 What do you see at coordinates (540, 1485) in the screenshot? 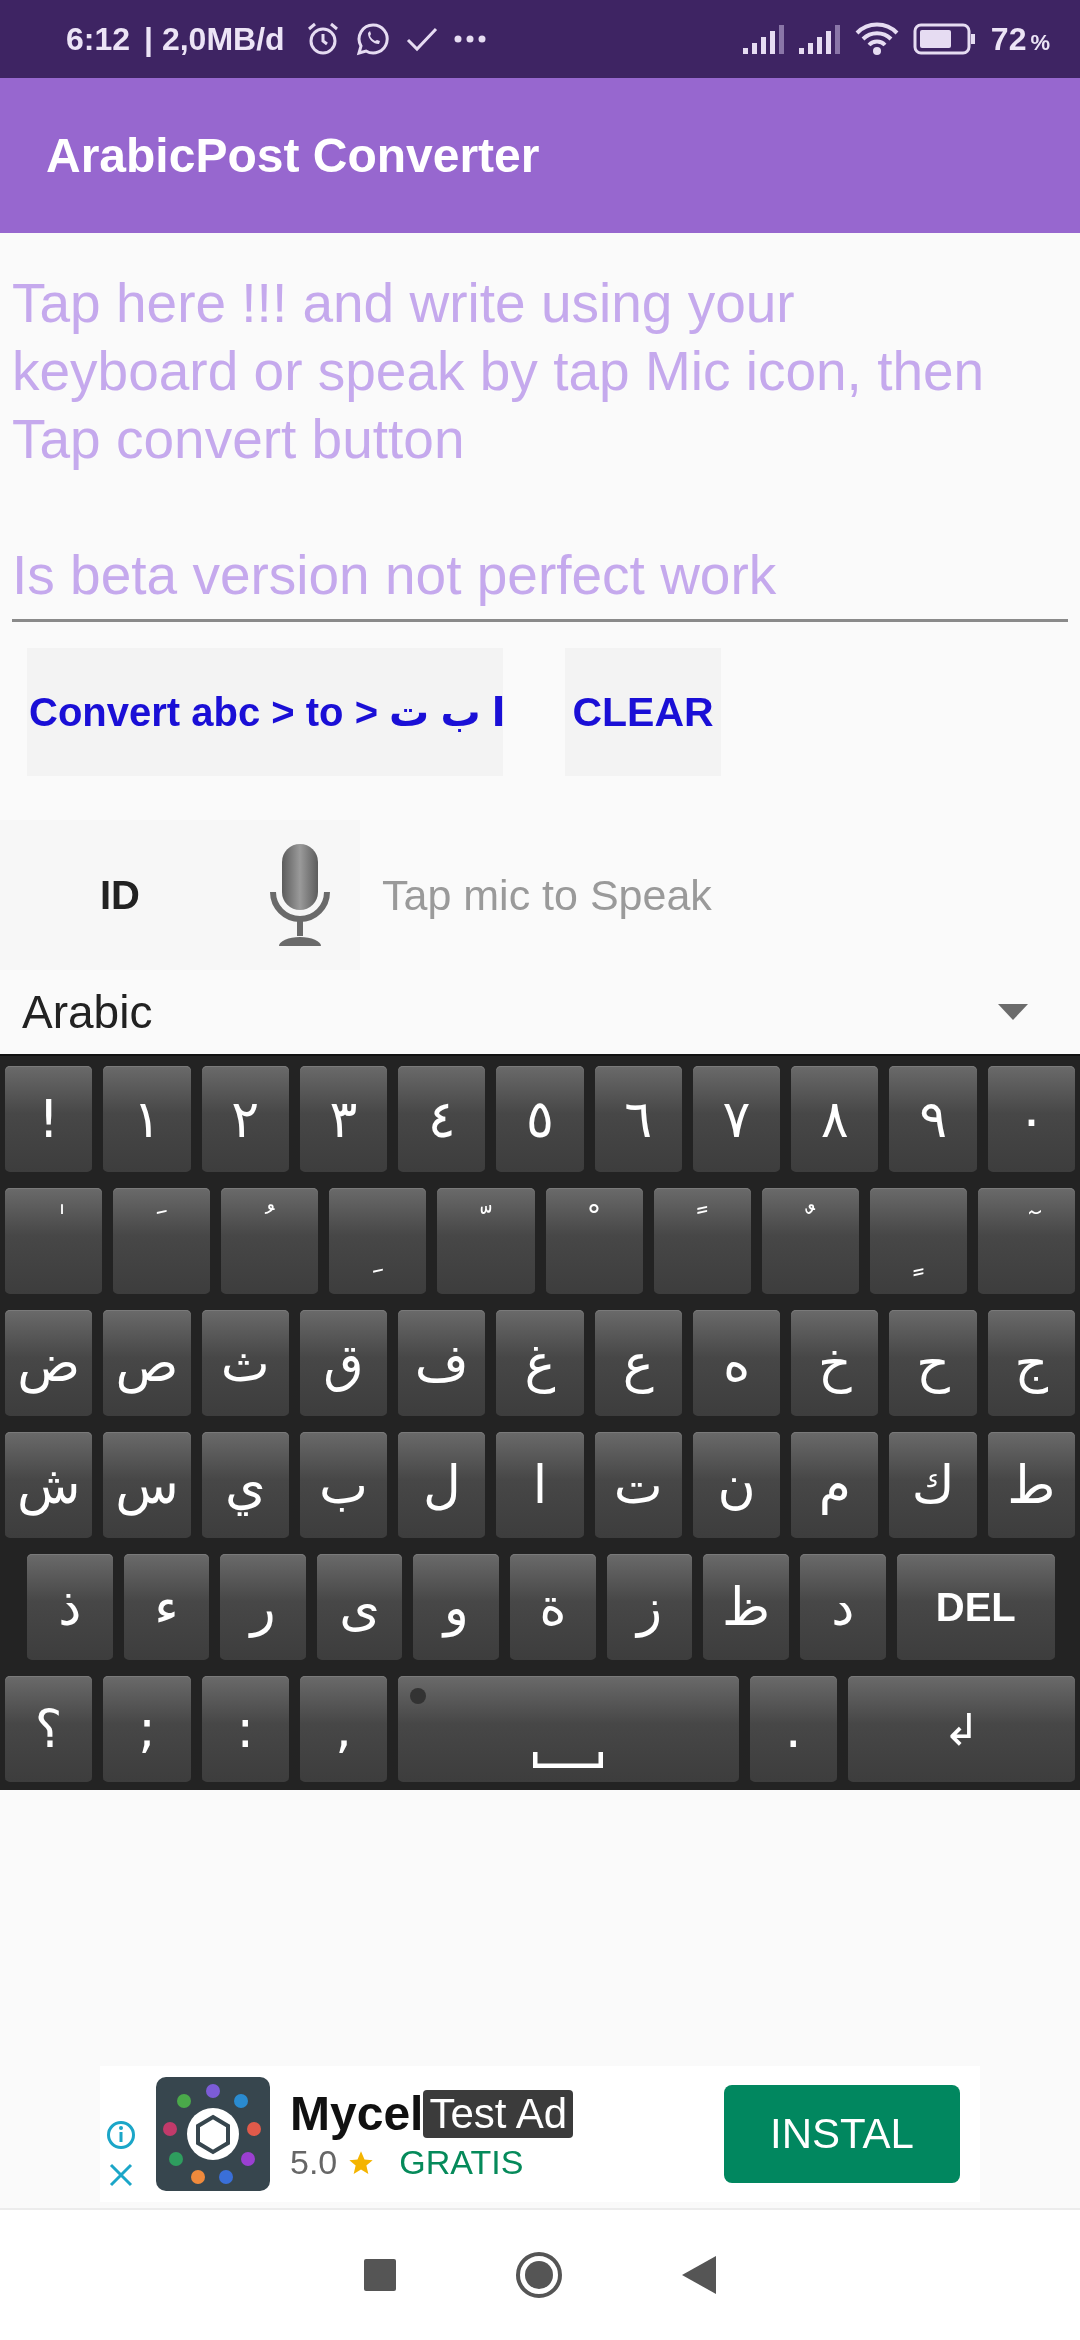
I see `key: ا` at bounding box center [540, 1485].